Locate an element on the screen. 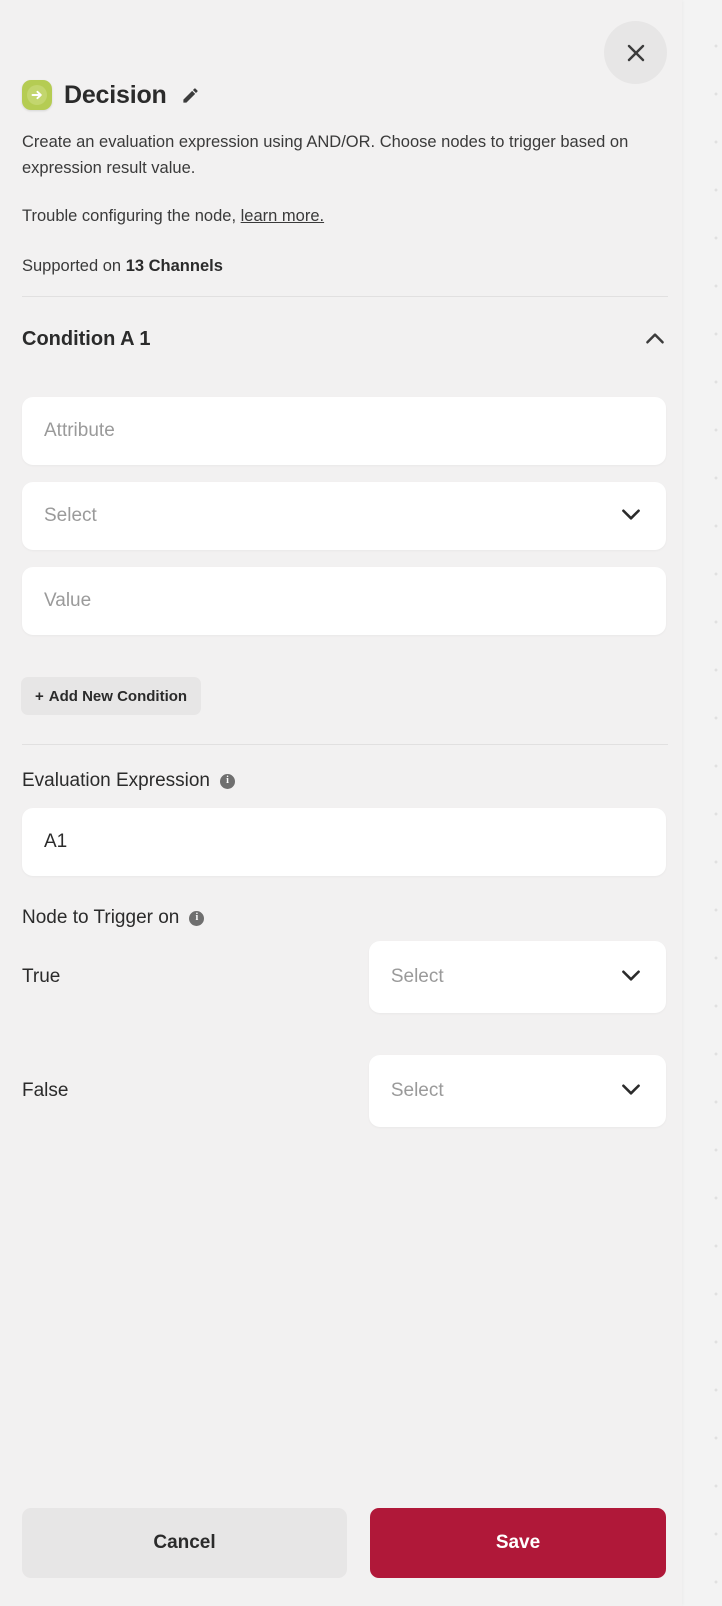  close-icon is located at coordinates (636, 53).